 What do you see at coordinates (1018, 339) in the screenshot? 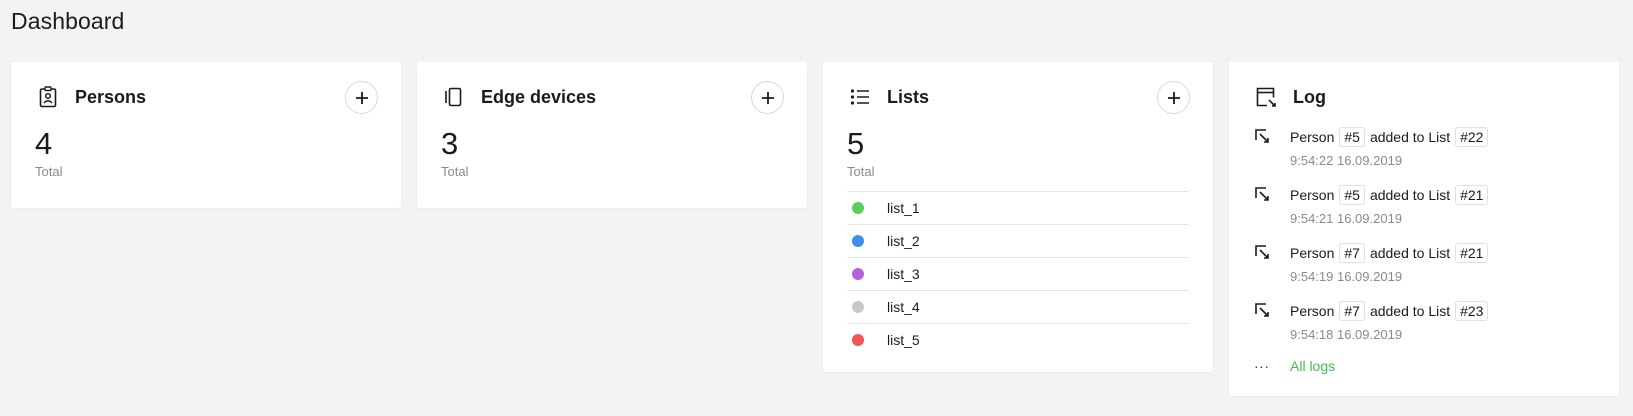
I see `list-item: list_5` at bounding box center [1018, 339].